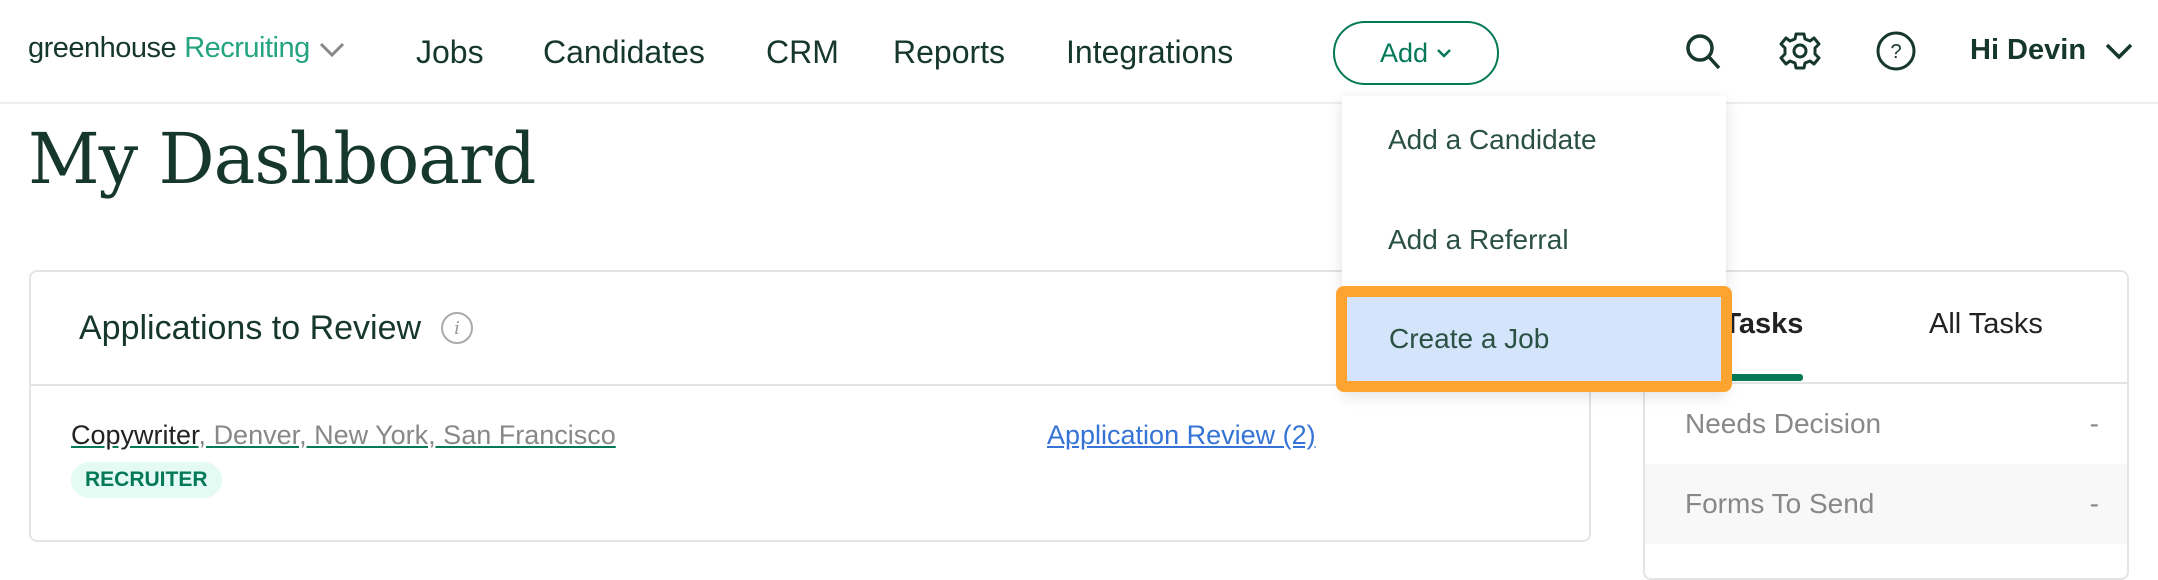 This screenshot has width=2158, height=580. Describe the element at coordinates (1703, 51) in the screenshot. I see `search-icon` at that location.